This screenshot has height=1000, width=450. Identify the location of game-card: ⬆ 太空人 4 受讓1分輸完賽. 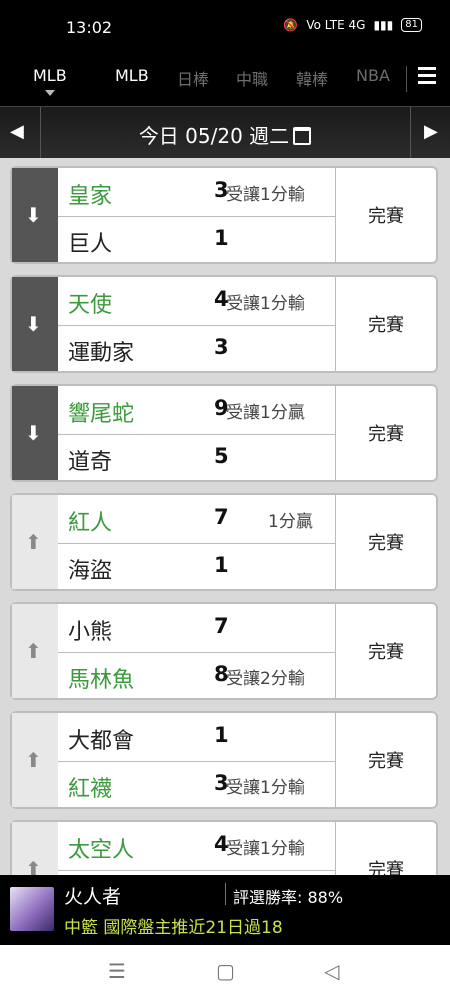
(224, 847).